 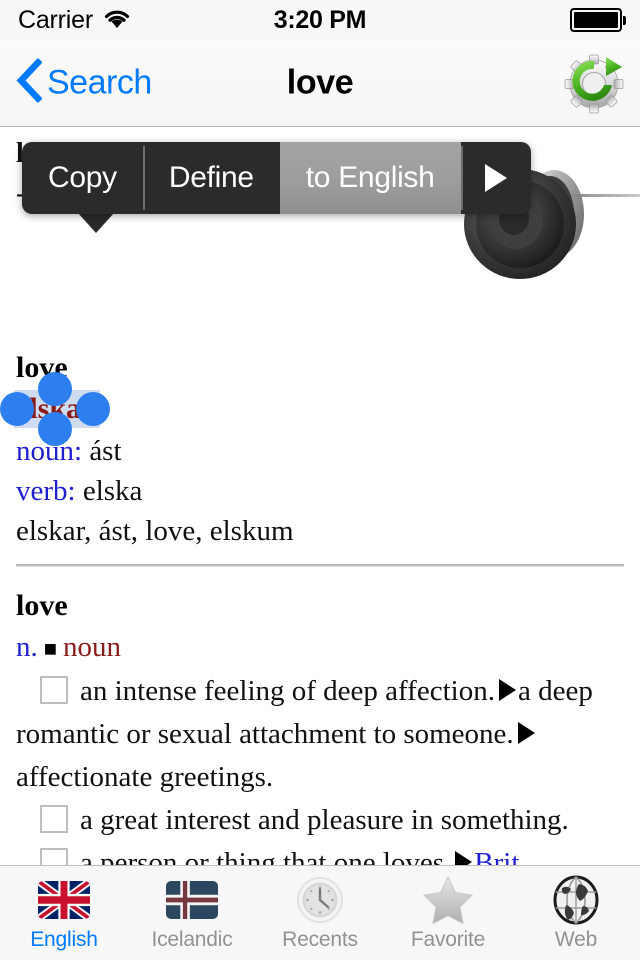 I want to click on entry-noun-line: noun: ást, so click(x=69, y=451).